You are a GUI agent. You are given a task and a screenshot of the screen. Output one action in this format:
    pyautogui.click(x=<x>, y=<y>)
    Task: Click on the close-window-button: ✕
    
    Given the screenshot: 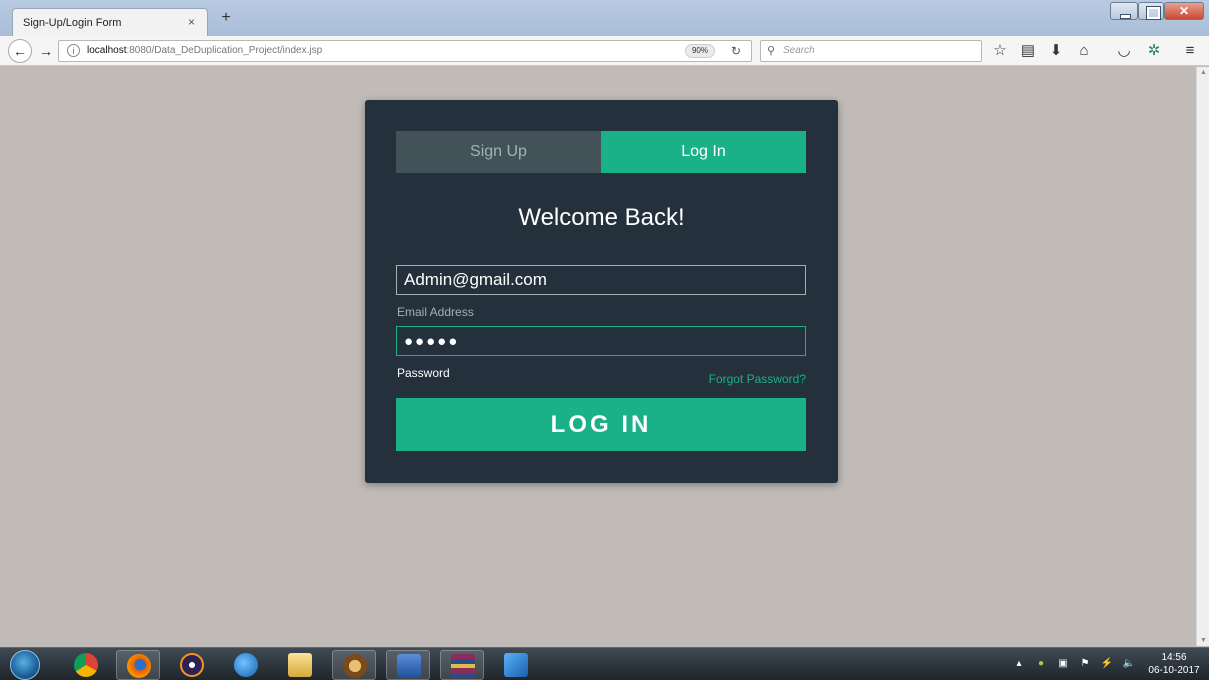 What is the action you would take?
    pyautogui.click(x=1184, y=11)
    